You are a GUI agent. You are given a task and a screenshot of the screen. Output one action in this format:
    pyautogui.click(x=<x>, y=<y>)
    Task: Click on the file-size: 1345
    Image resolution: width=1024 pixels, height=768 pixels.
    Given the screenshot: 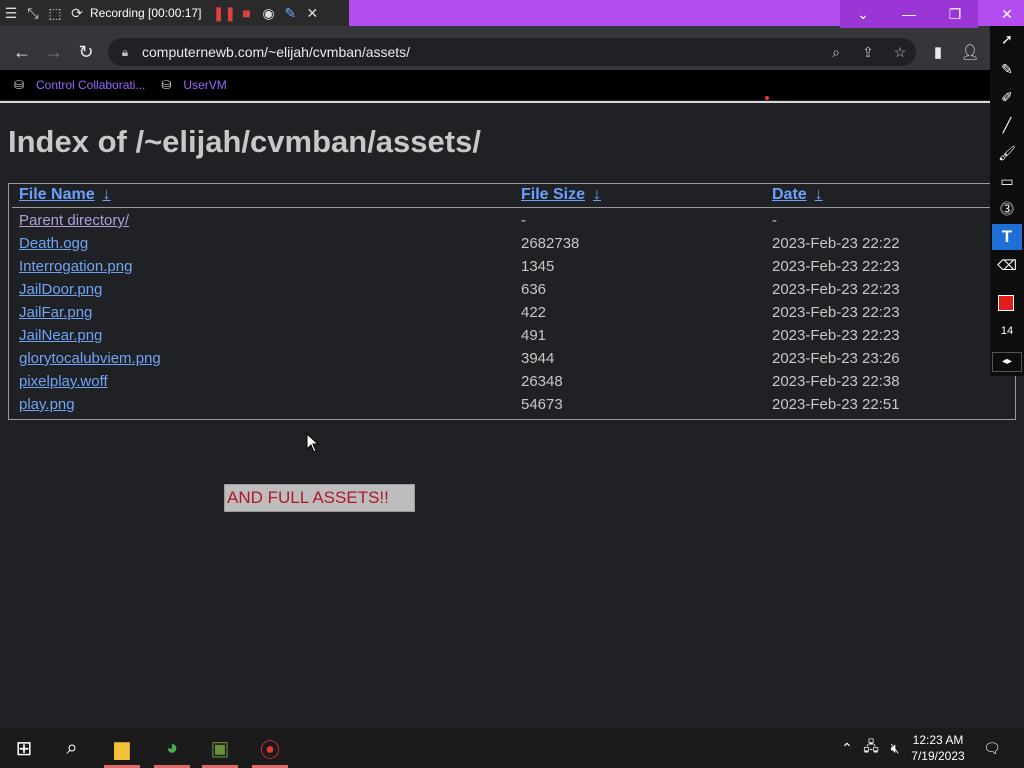 What is the action you would take?
    pyautogui.click(x=538, y=266)
    